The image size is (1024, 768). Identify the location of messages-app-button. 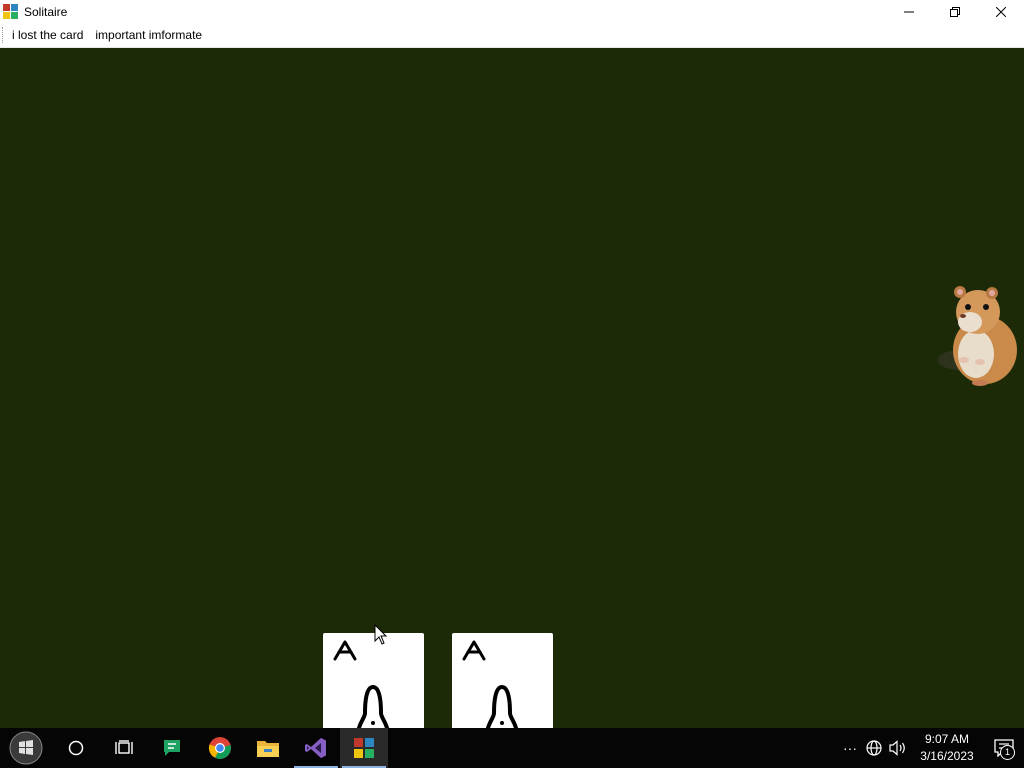
(172, 748).